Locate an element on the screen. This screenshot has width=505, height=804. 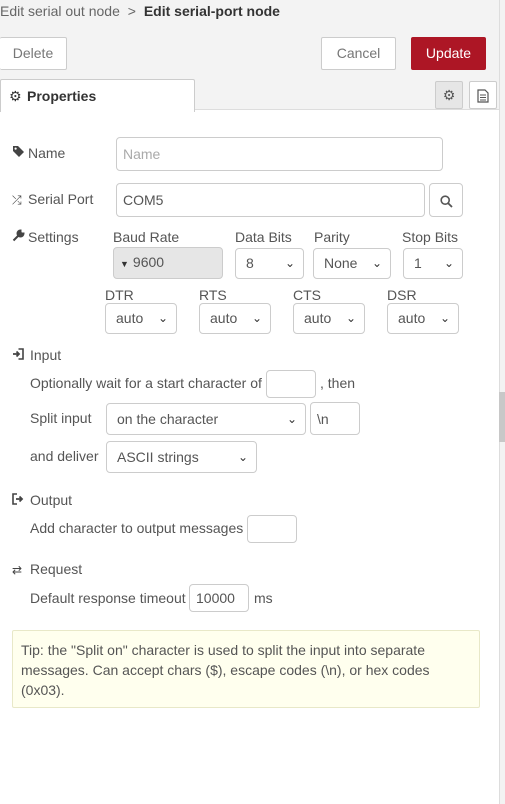
dsr-select: auto ⌄ is located at coordinates (423, 318).